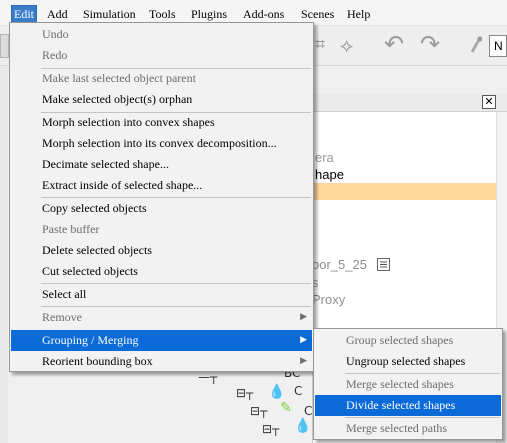 The width and height of the screenshot is (507, 443). What do you see at coordinates (408, 361) in the screenshot?
I see `menu-item-ungroup-shapes: Ungroup selected shapes` at bounding box center [408, 361].